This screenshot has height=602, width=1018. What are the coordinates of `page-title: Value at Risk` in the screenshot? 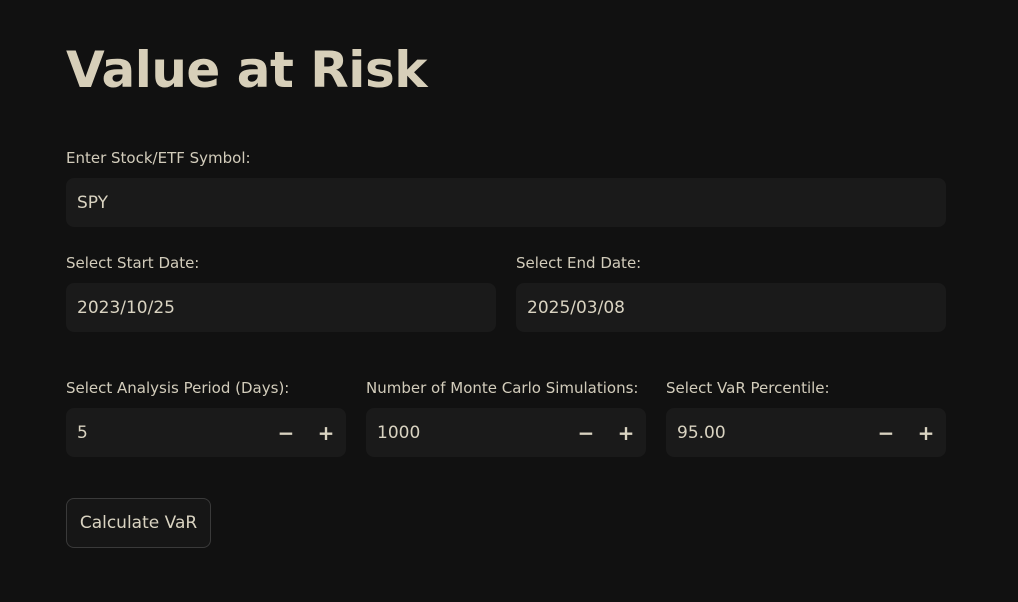 It's located at (246, 70).